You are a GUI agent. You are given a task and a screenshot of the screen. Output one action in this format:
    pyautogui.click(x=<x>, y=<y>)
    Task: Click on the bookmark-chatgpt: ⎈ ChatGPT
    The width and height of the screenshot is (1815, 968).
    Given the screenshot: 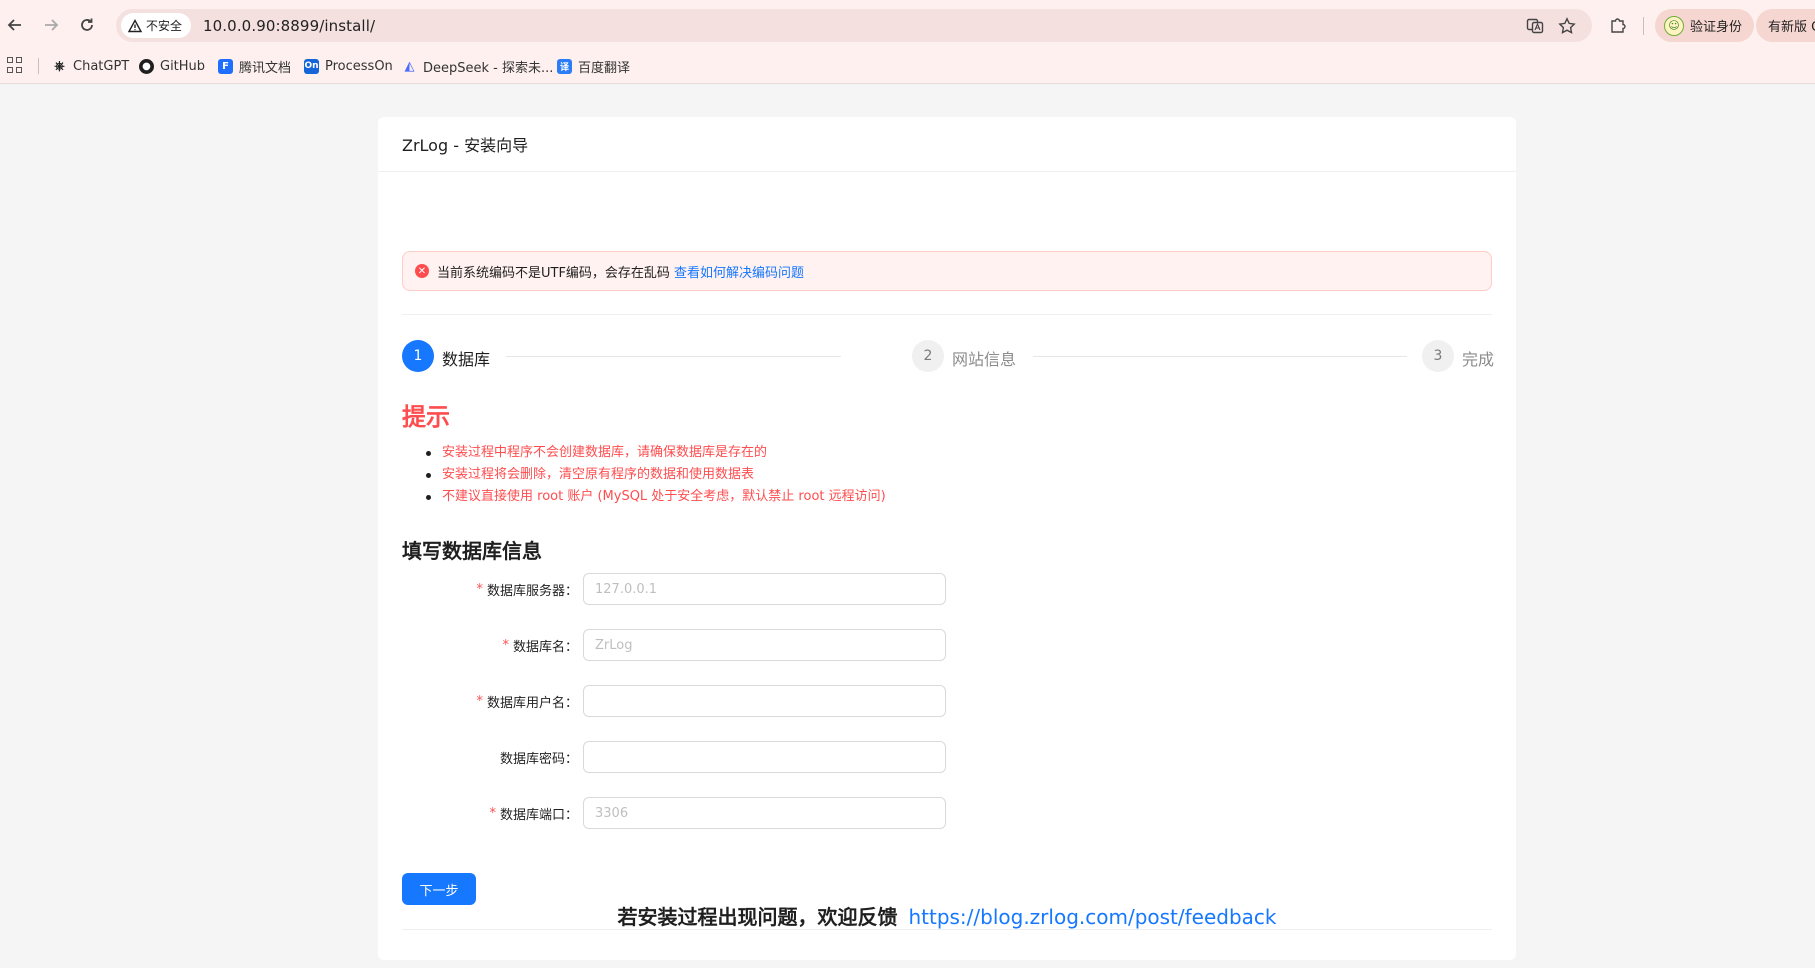 What is the action you would take?
    pyautogui.click(x=90, y=66)
    